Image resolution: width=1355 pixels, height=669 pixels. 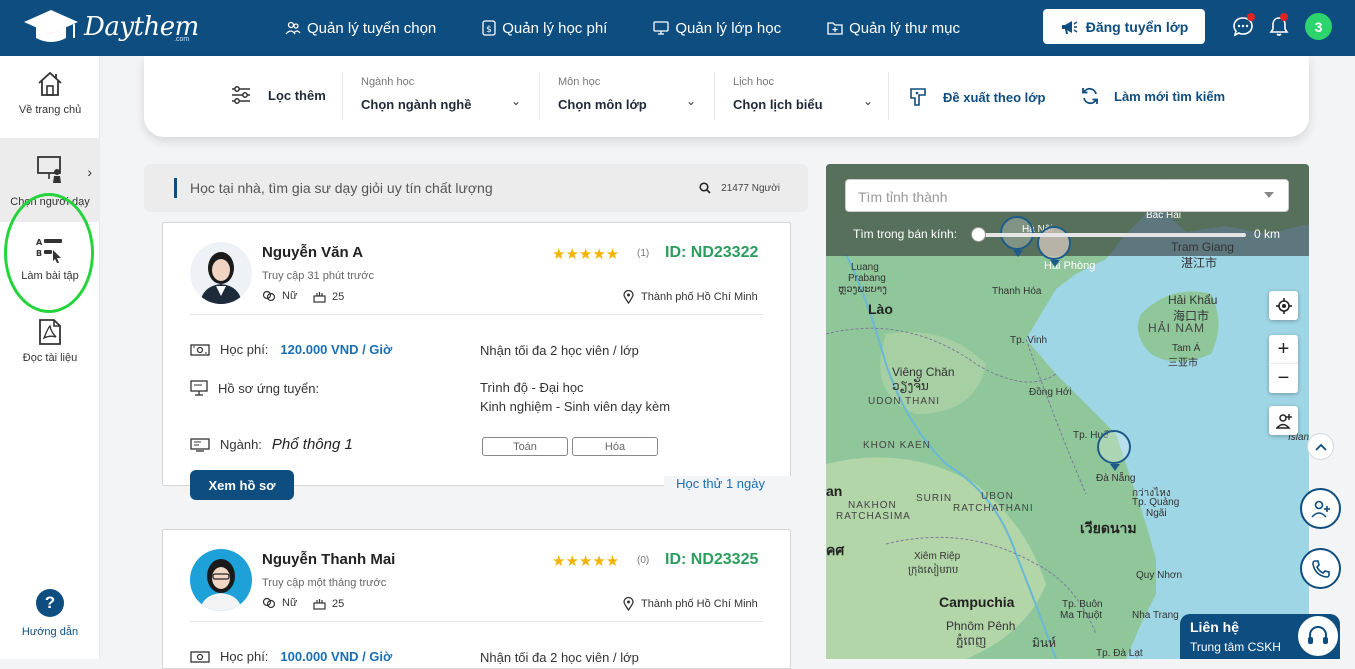 I want to click on person-add-icon, so click(x=1283, y=421).